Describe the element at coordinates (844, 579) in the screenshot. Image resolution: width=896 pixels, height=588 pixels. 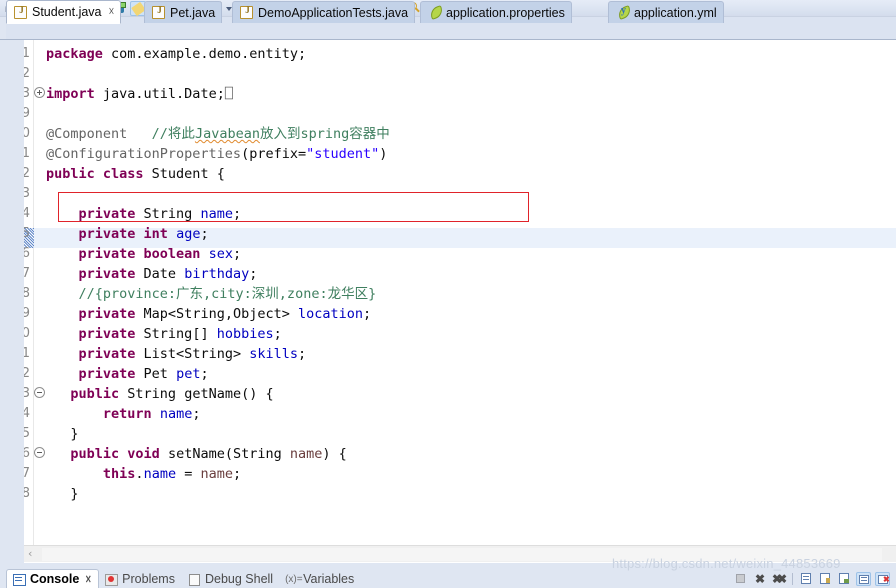
I see `pin-console-icon` at that location.